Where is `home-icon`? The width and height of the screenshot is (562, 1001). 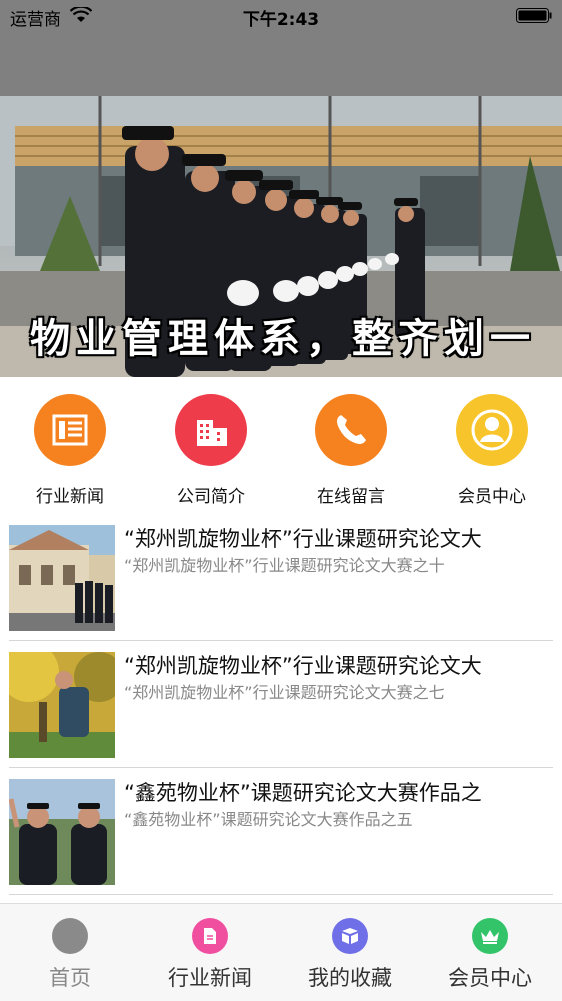 home-icon is located at coordinates (70, 936).